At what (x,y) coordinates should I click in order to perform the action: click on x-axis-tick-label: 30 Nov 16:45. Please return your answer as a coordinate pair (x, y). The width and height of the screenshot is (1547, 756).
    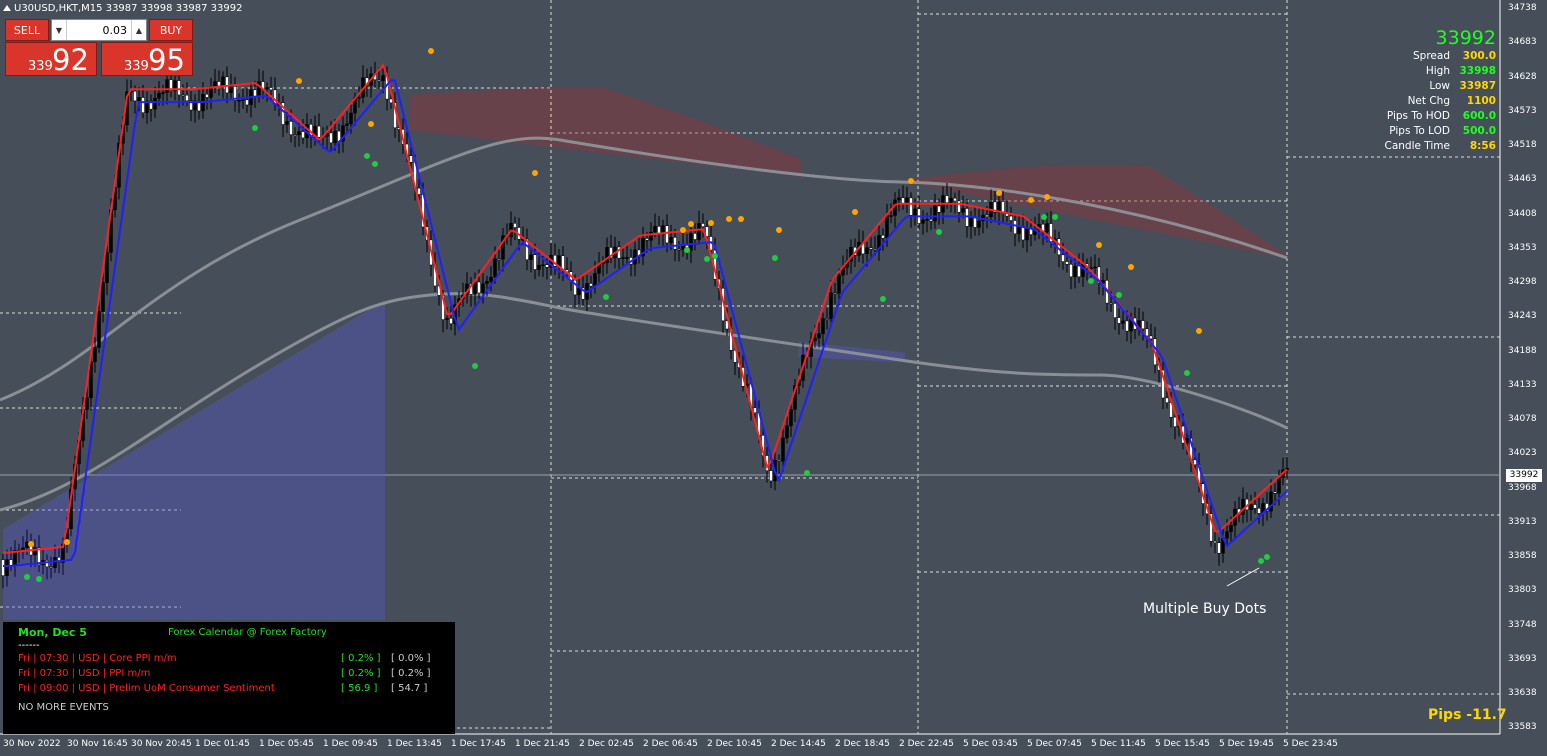
    Looking at the image, I should click on (97, 744).